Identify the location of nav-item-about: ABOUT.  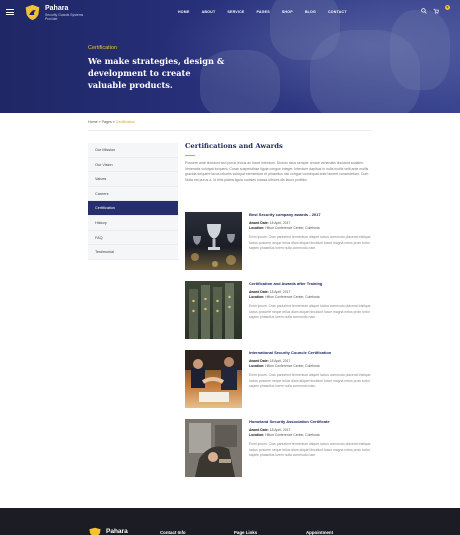
(209, 12).